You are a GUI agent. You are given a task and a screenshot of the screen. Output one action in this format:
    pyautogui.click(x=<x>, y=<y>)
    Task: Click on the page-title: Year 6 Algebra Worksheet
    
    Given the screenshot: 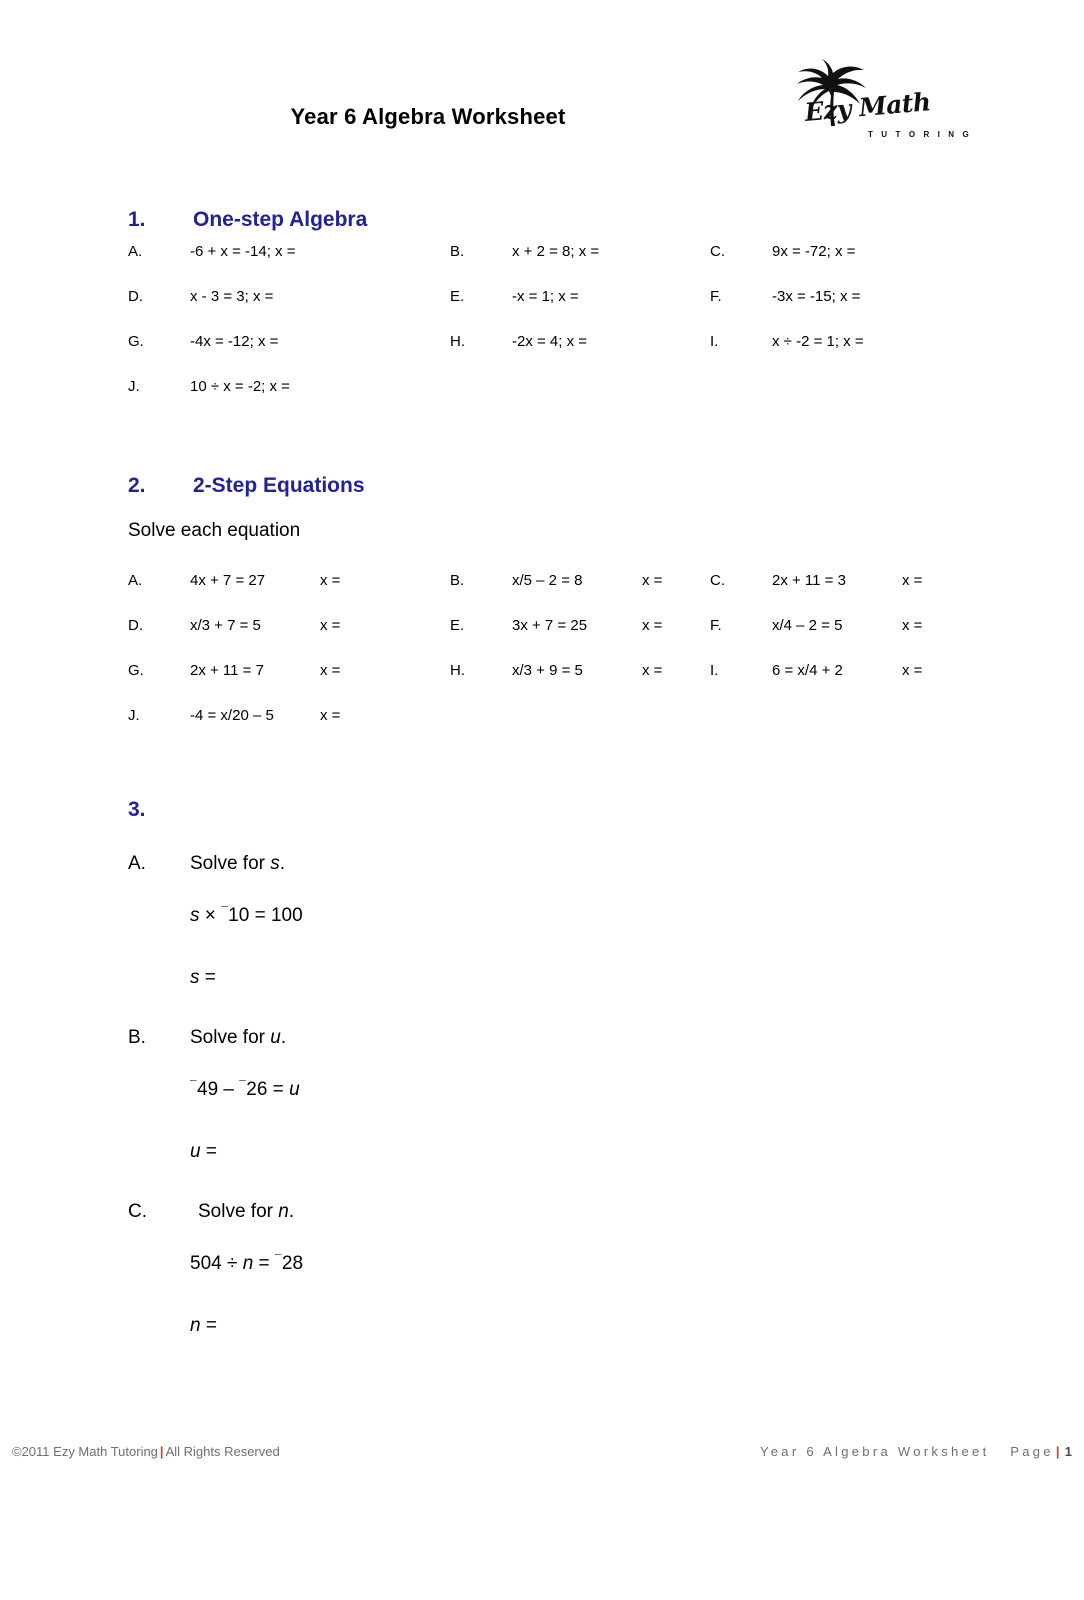 What is the action you would take?
    pyautogui.click(x=428, y=116)
    